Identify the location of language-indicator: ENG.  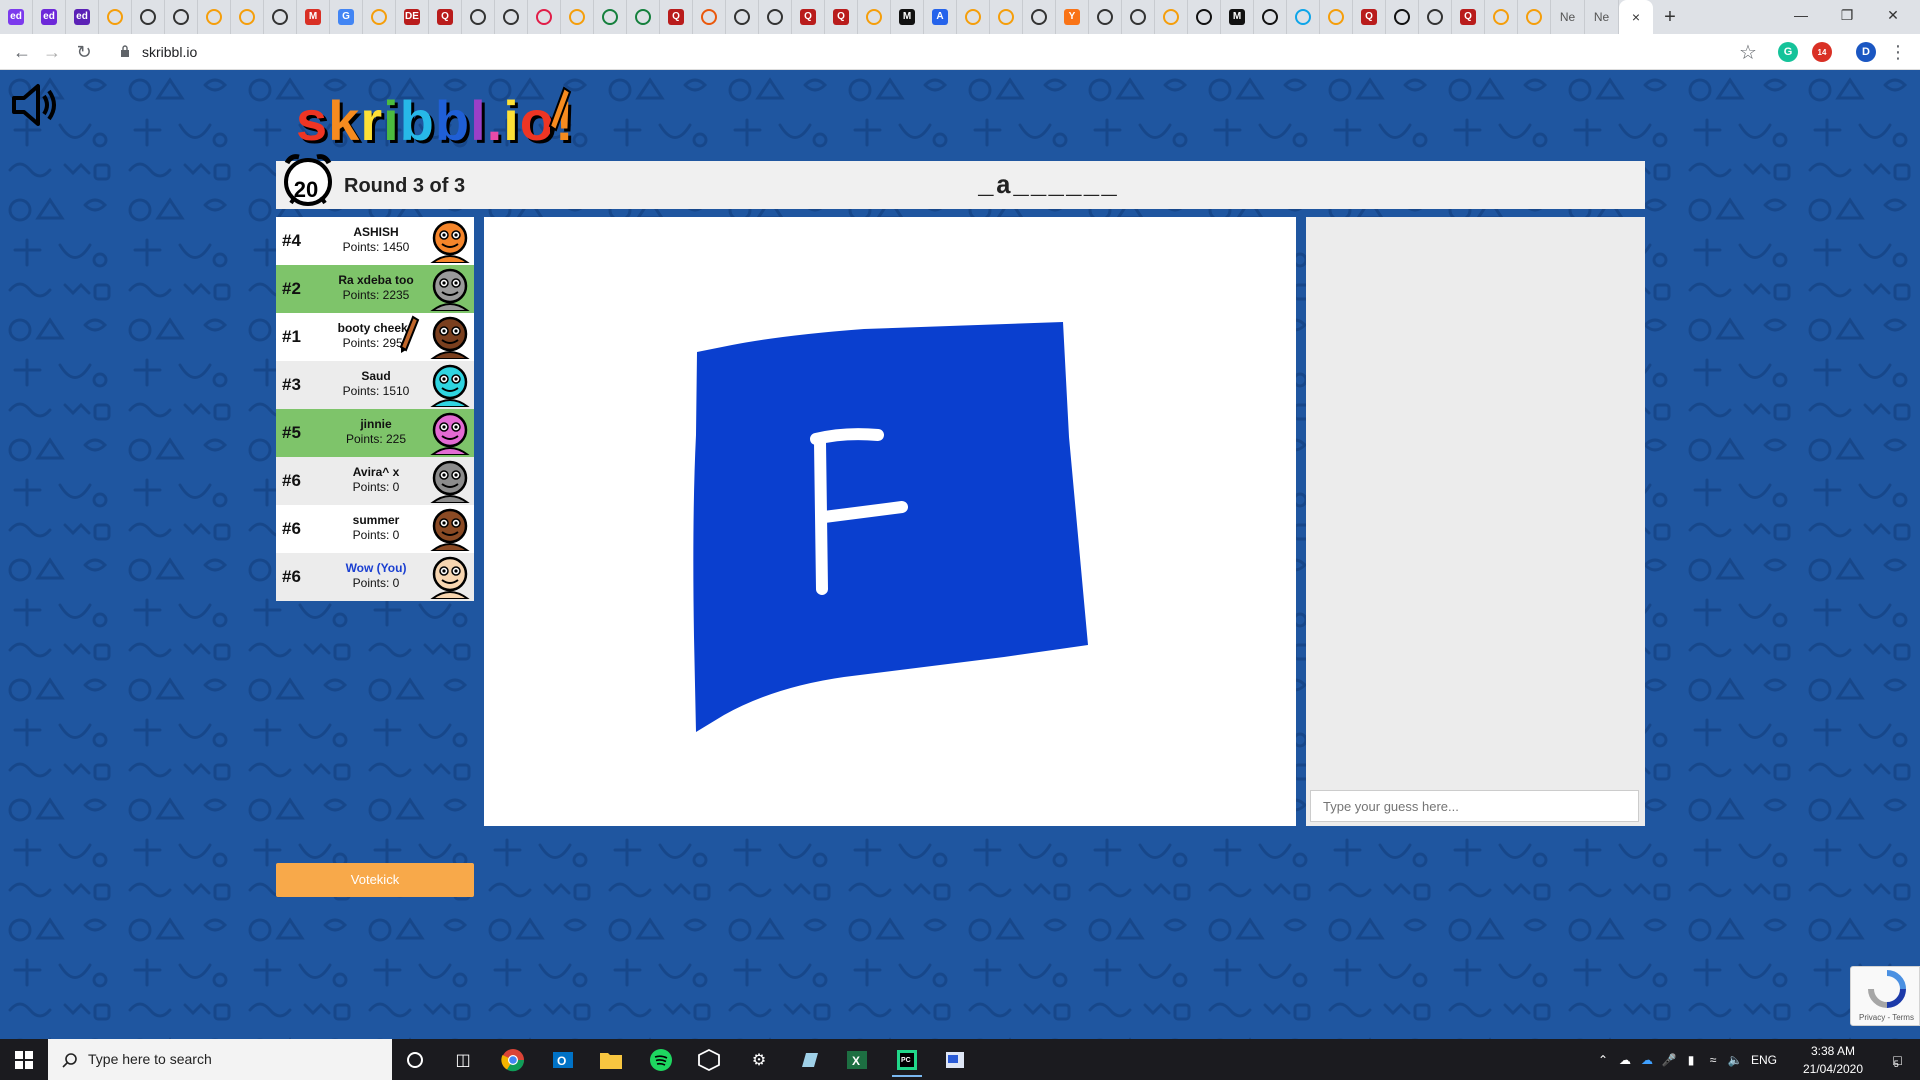
(1764, 1060).